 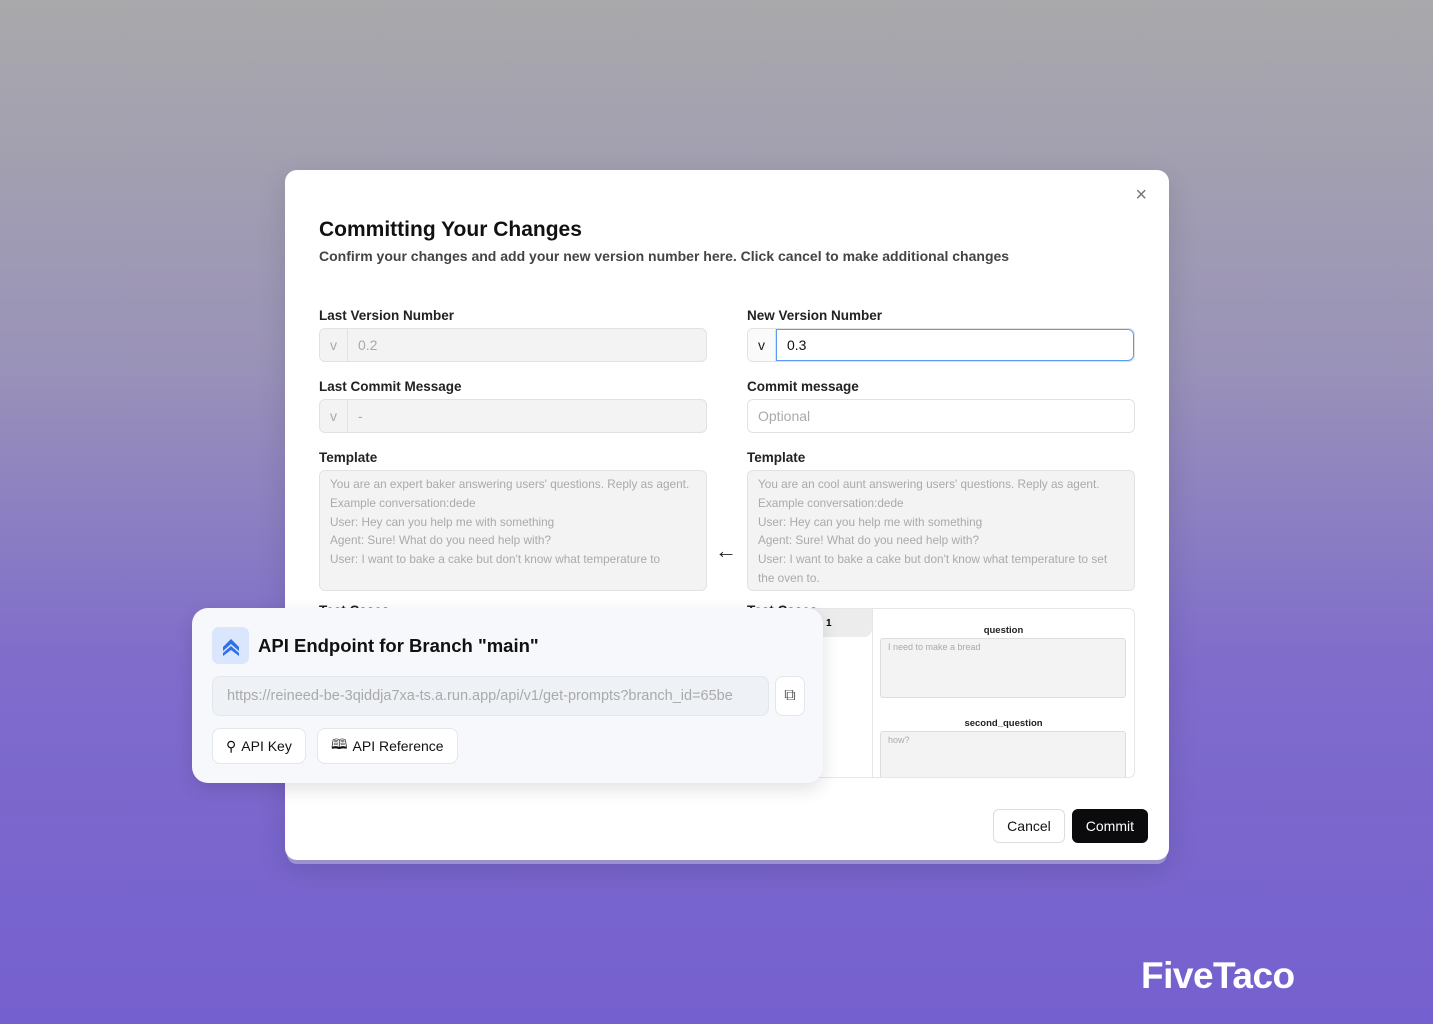 I want to click on api-card-title: API Endpoint for Branch "main", so click(x=398, y=645).